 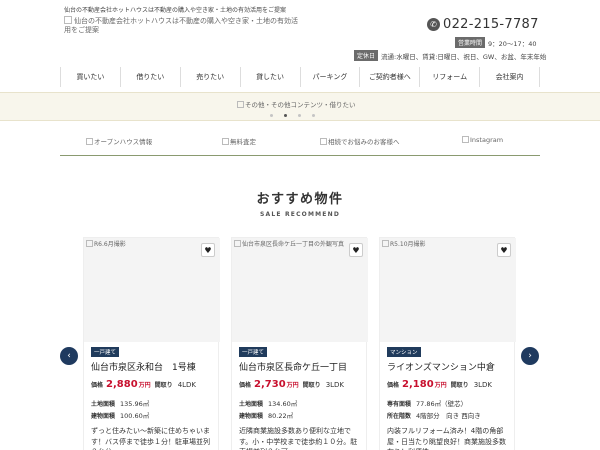 What do you see at coordinates (251, 404) in the screenshot?
I see `spec-label: 土地面積` at bounding box center [251, 404].